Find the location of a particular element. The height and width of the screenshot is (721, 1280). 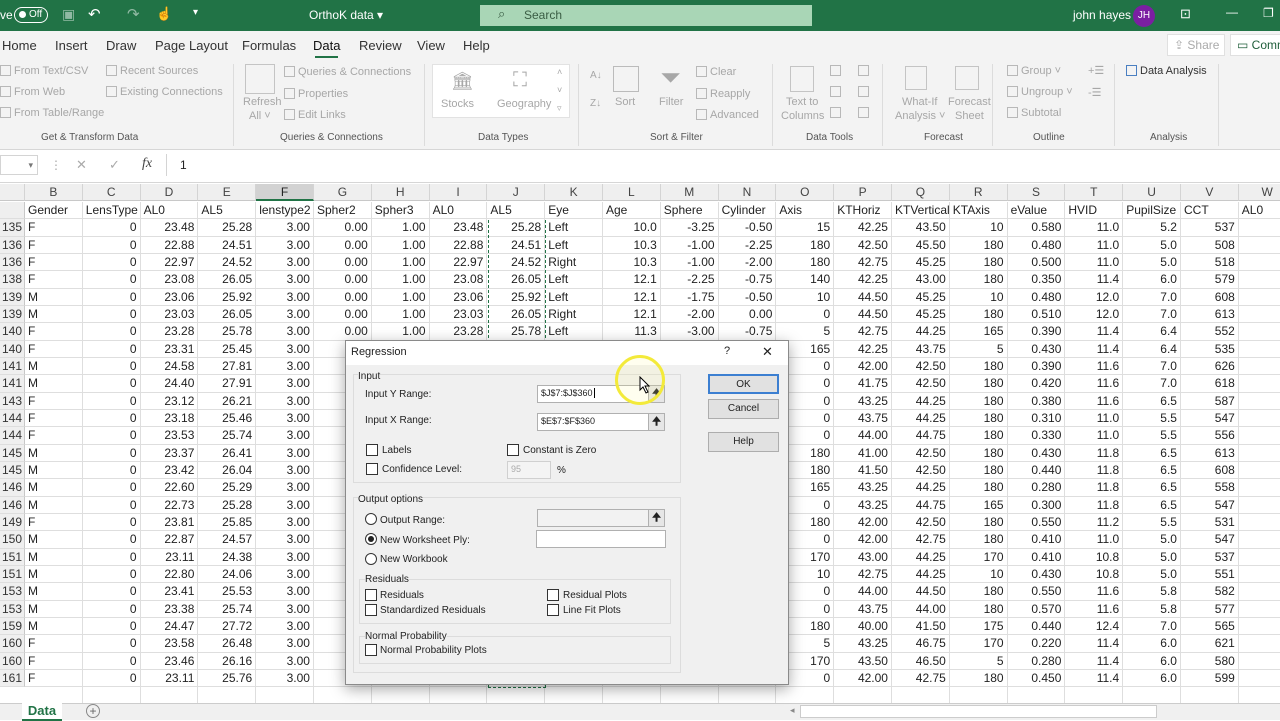

table-cell: 24.40 is located at coordinates (169, 384).